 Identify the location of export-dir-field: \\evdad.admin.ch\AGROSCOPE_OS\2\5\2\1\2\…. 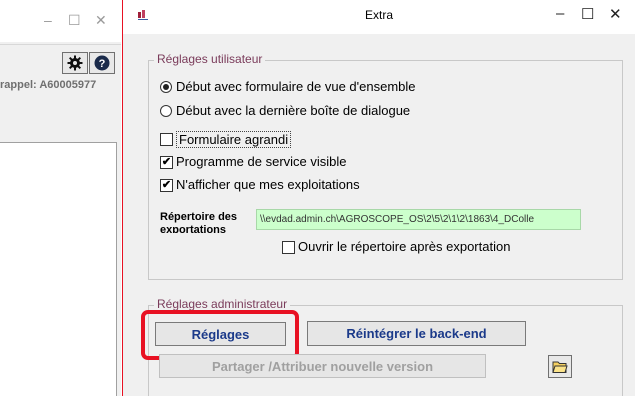
(418, 219).